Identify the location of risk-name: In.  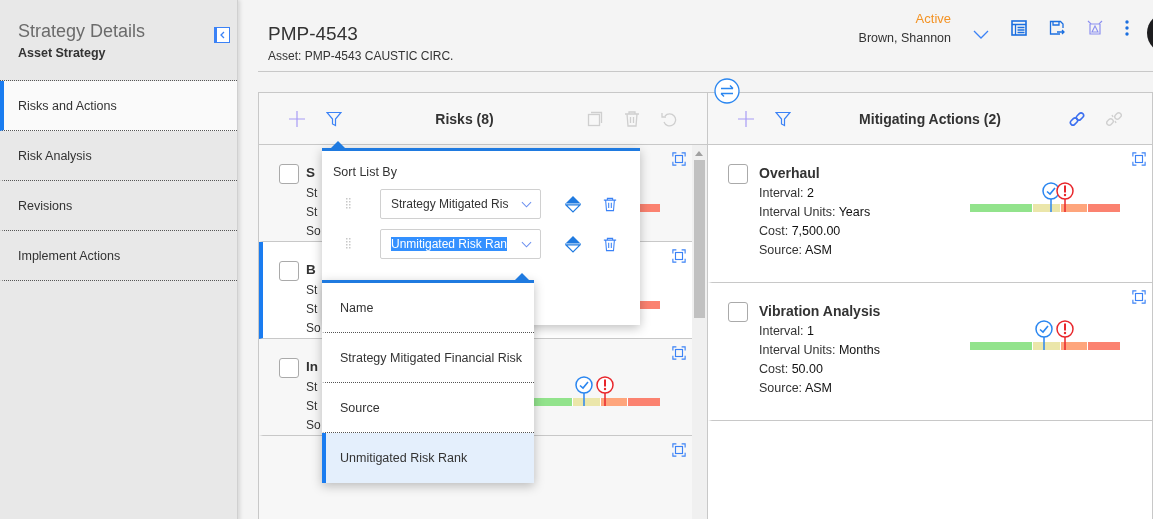
(312, 367).